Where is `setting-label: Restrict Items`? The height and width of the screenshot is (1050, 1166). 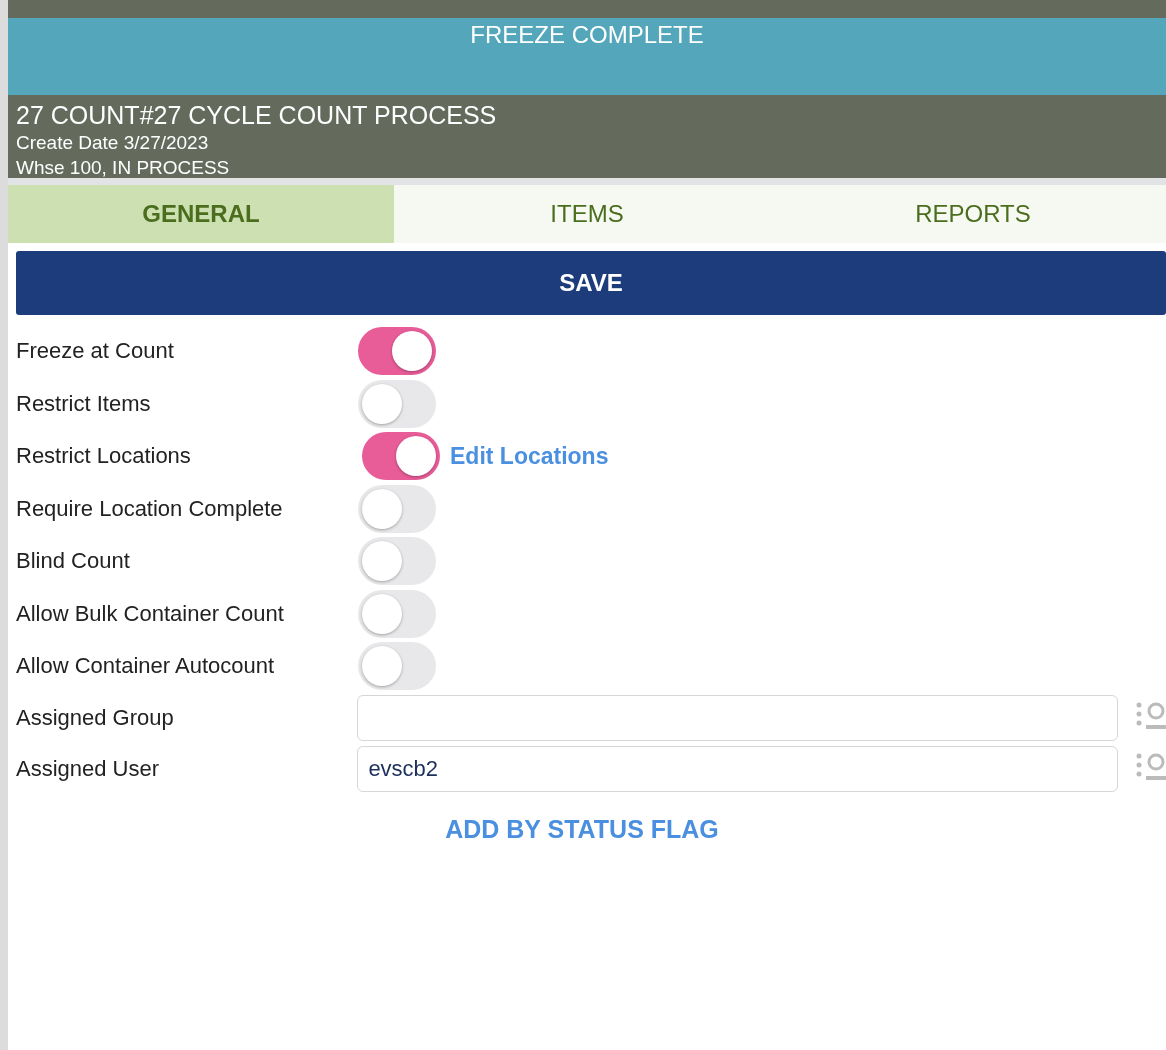
setting-label: Restrict Items is located at coordinates (84, 403).